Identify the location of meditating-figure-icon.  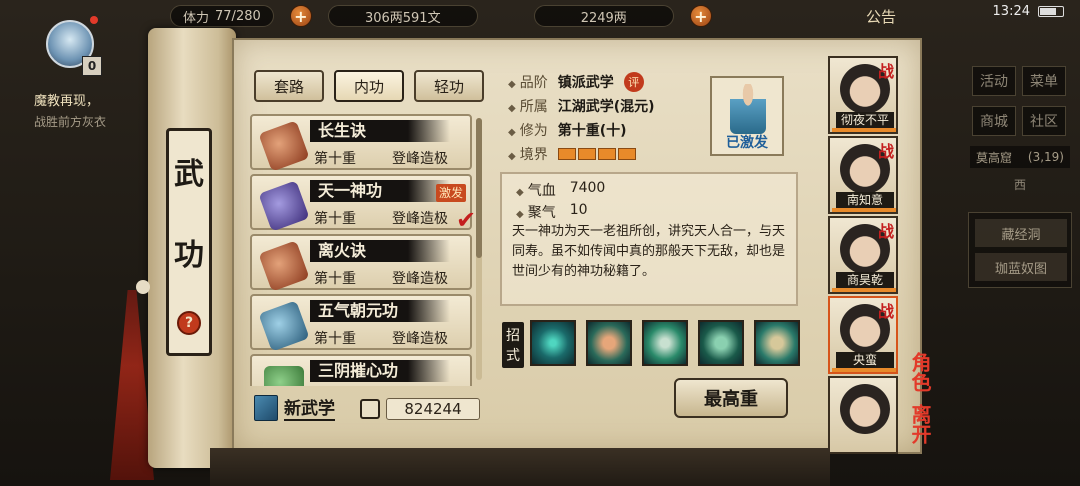
(748, 109).